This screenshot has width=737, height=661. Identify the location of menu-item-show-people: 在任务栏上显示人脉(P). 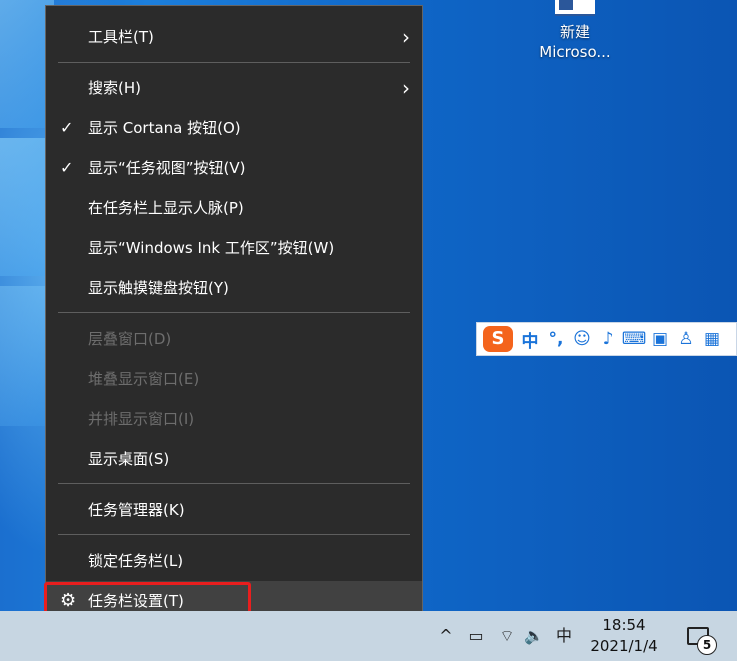
(234, 208).